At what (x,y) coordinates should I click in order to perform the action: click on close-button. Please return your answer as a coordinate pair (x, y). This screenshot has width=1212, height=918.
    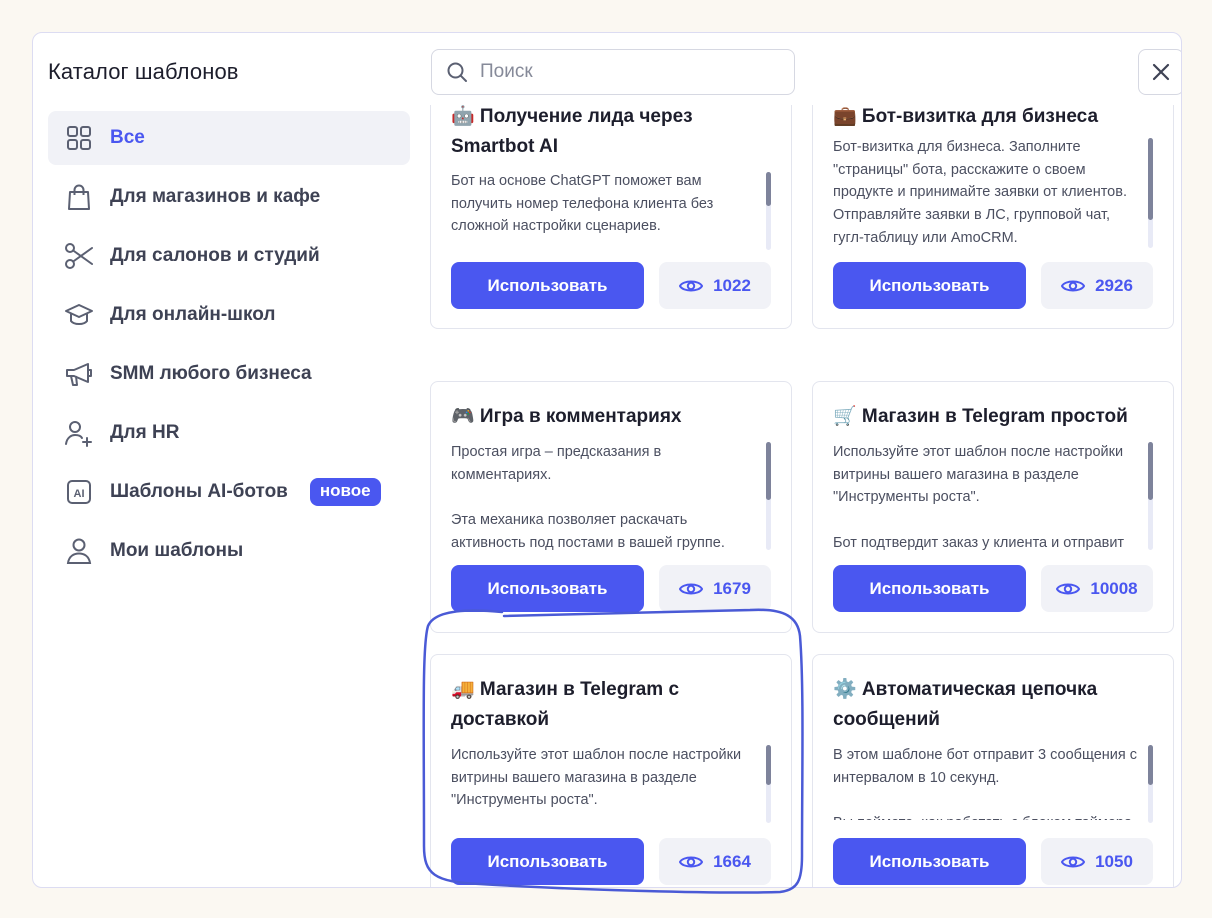
    Looking at the image, I should click on (1159, 72).